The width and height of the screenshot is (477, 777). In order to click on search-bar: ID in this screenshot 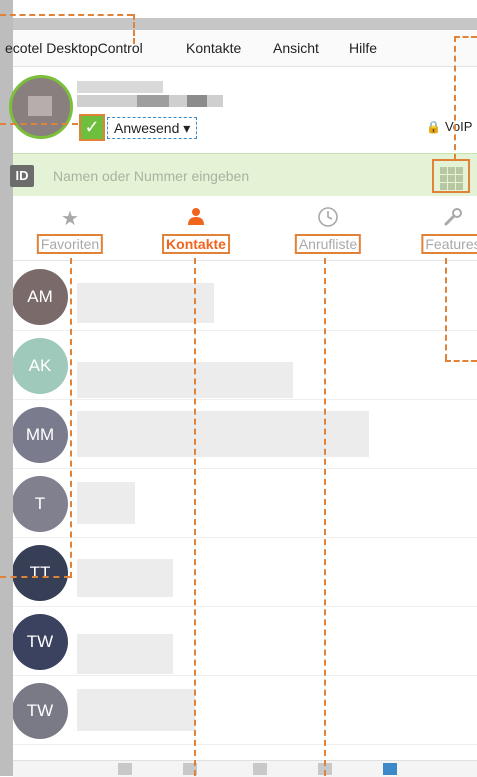, I will do `click(243, 175)`.